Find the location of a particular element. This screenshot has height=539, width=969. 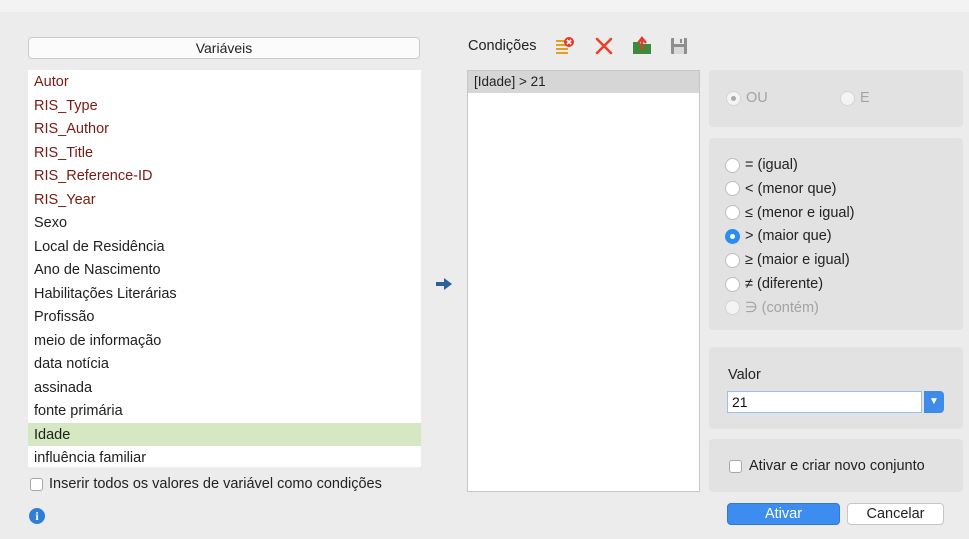

operator-option: ≠ (diferente) is located at coordinates (774, 284).